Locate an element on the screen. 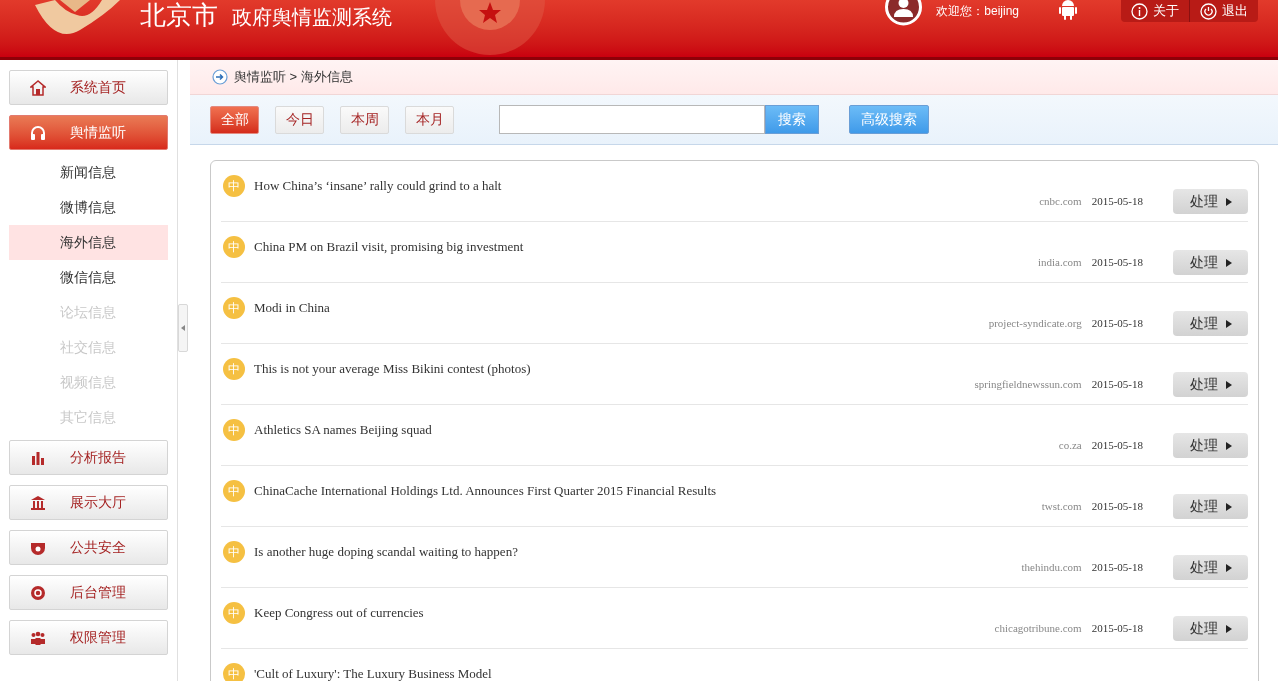 The image size is (1278, 681). filter-tab: 全部 is located at coordinates (234, 119).